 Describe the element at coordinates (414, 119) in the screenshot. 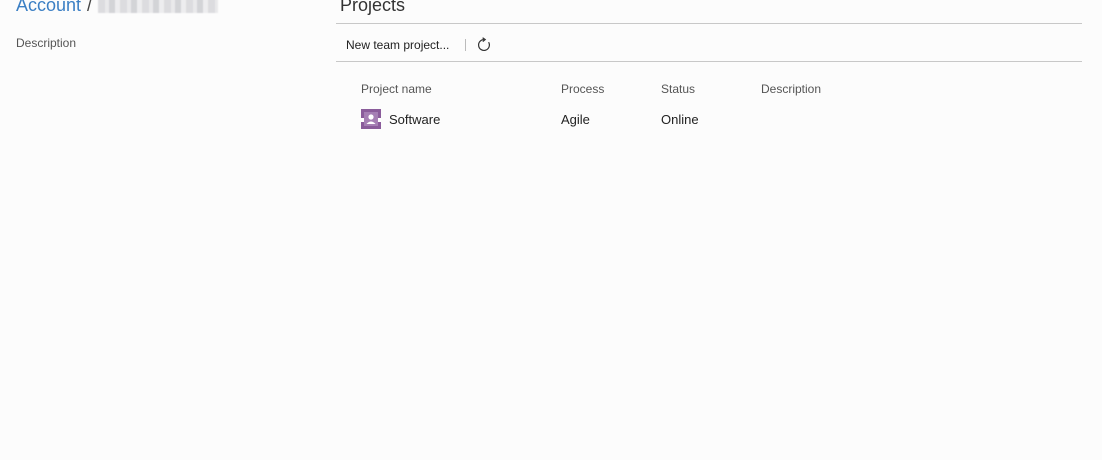

I see `project-name-link: Software` at that location.